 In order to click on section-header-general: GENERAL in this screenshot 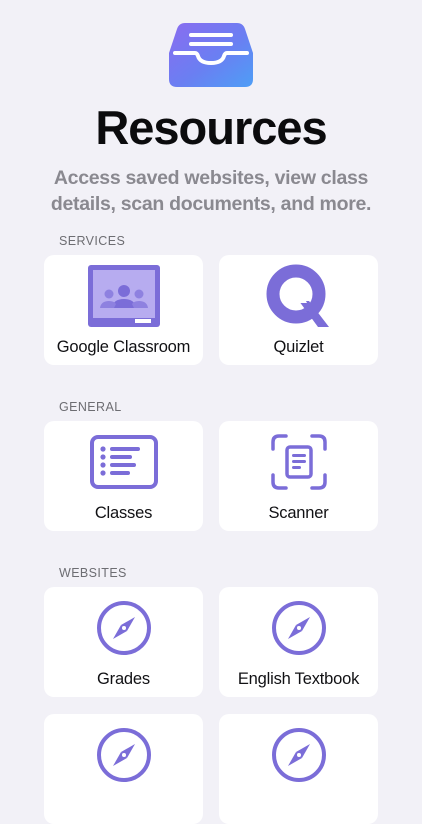, I will do `click(90, 407)`.